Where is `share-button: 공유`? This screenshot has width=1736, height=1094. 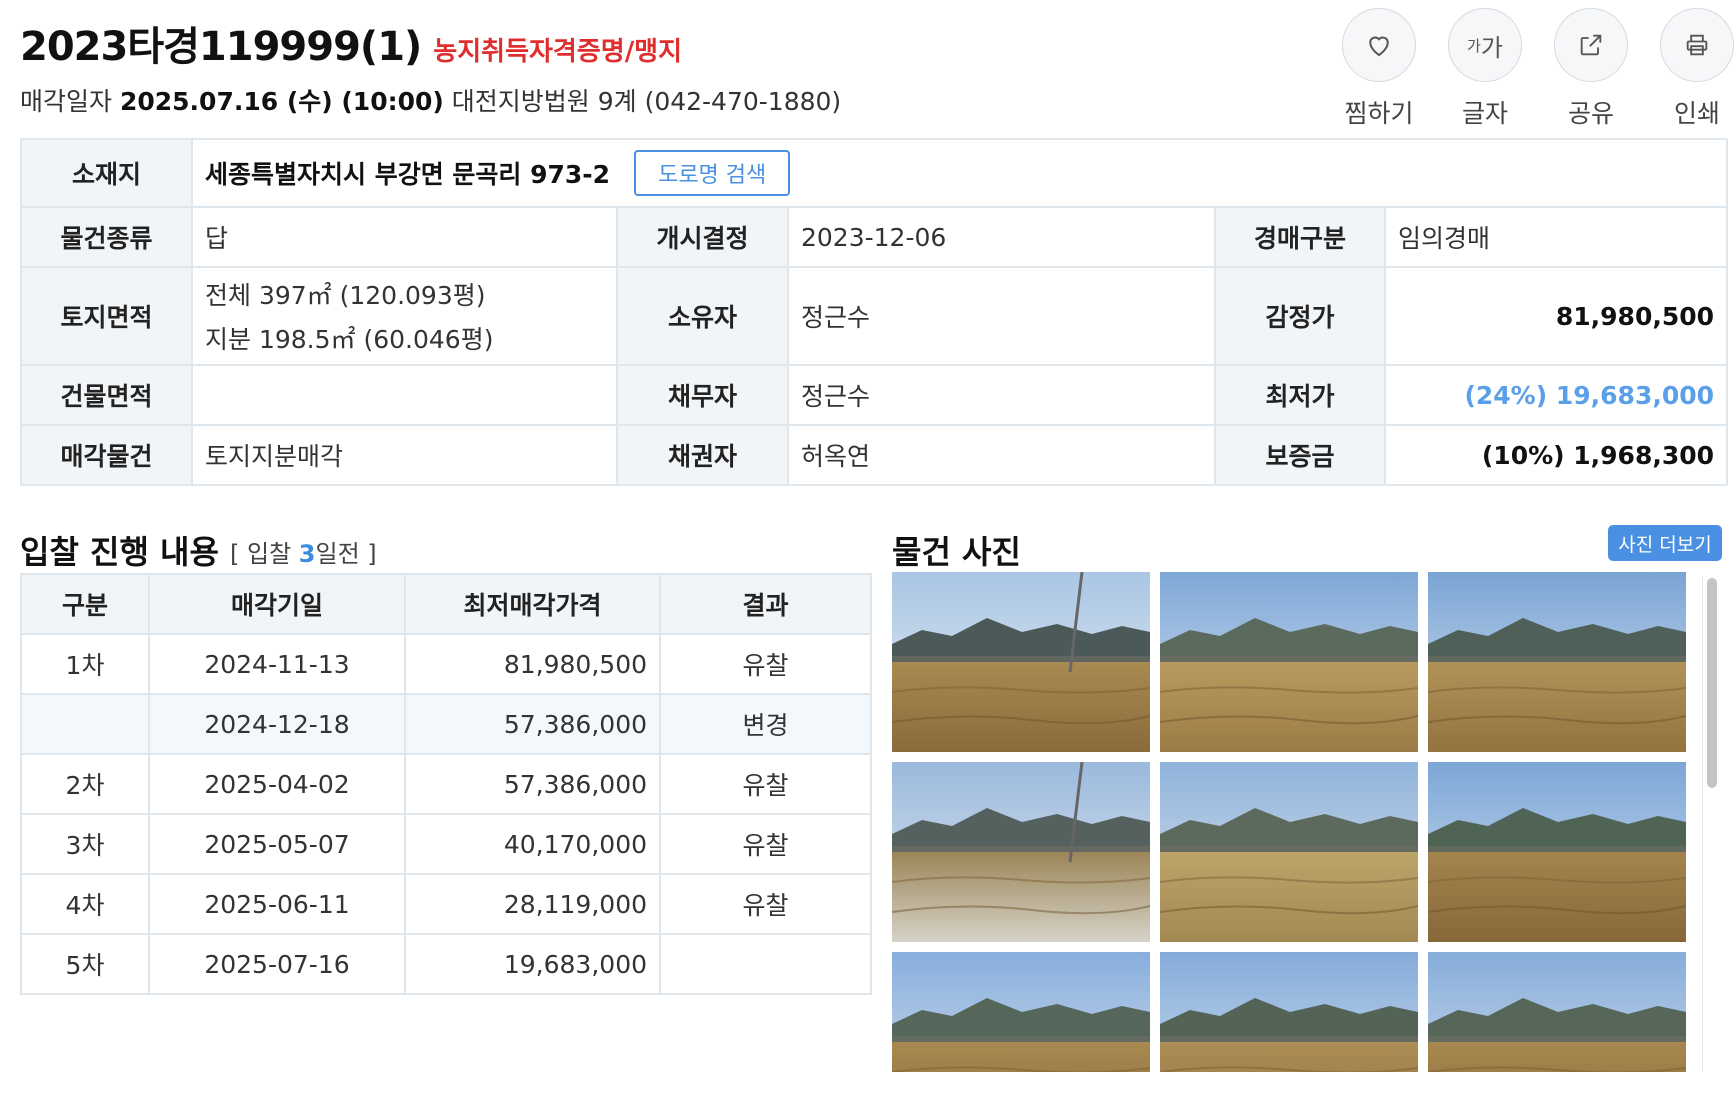 share-button: 공유 is located at coordinates (1591, 69).